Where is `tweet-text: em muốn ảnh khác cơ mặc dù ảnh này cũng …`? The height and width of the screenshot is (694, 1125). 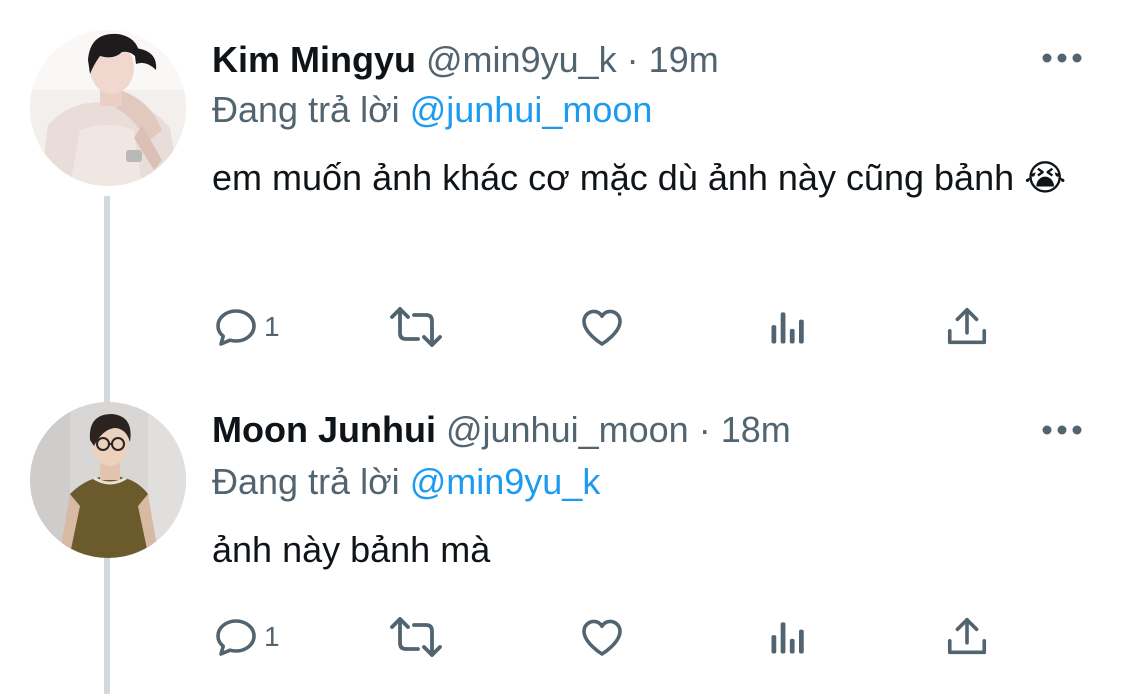
tweet-text: em muốn ảnh khác cơ mặc dù ảnh này cũng … is located at coordinates (639, 177).